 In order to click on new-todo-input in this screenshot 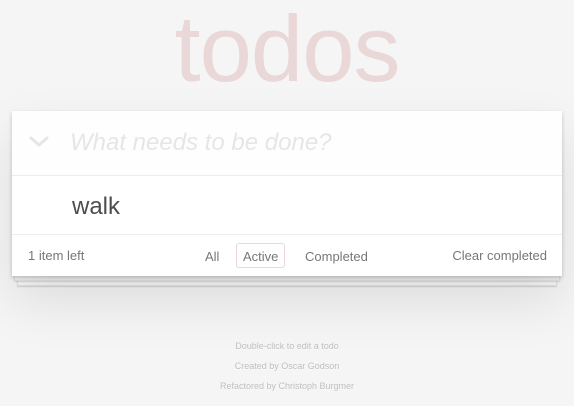, I will do `click(305, 143)`.